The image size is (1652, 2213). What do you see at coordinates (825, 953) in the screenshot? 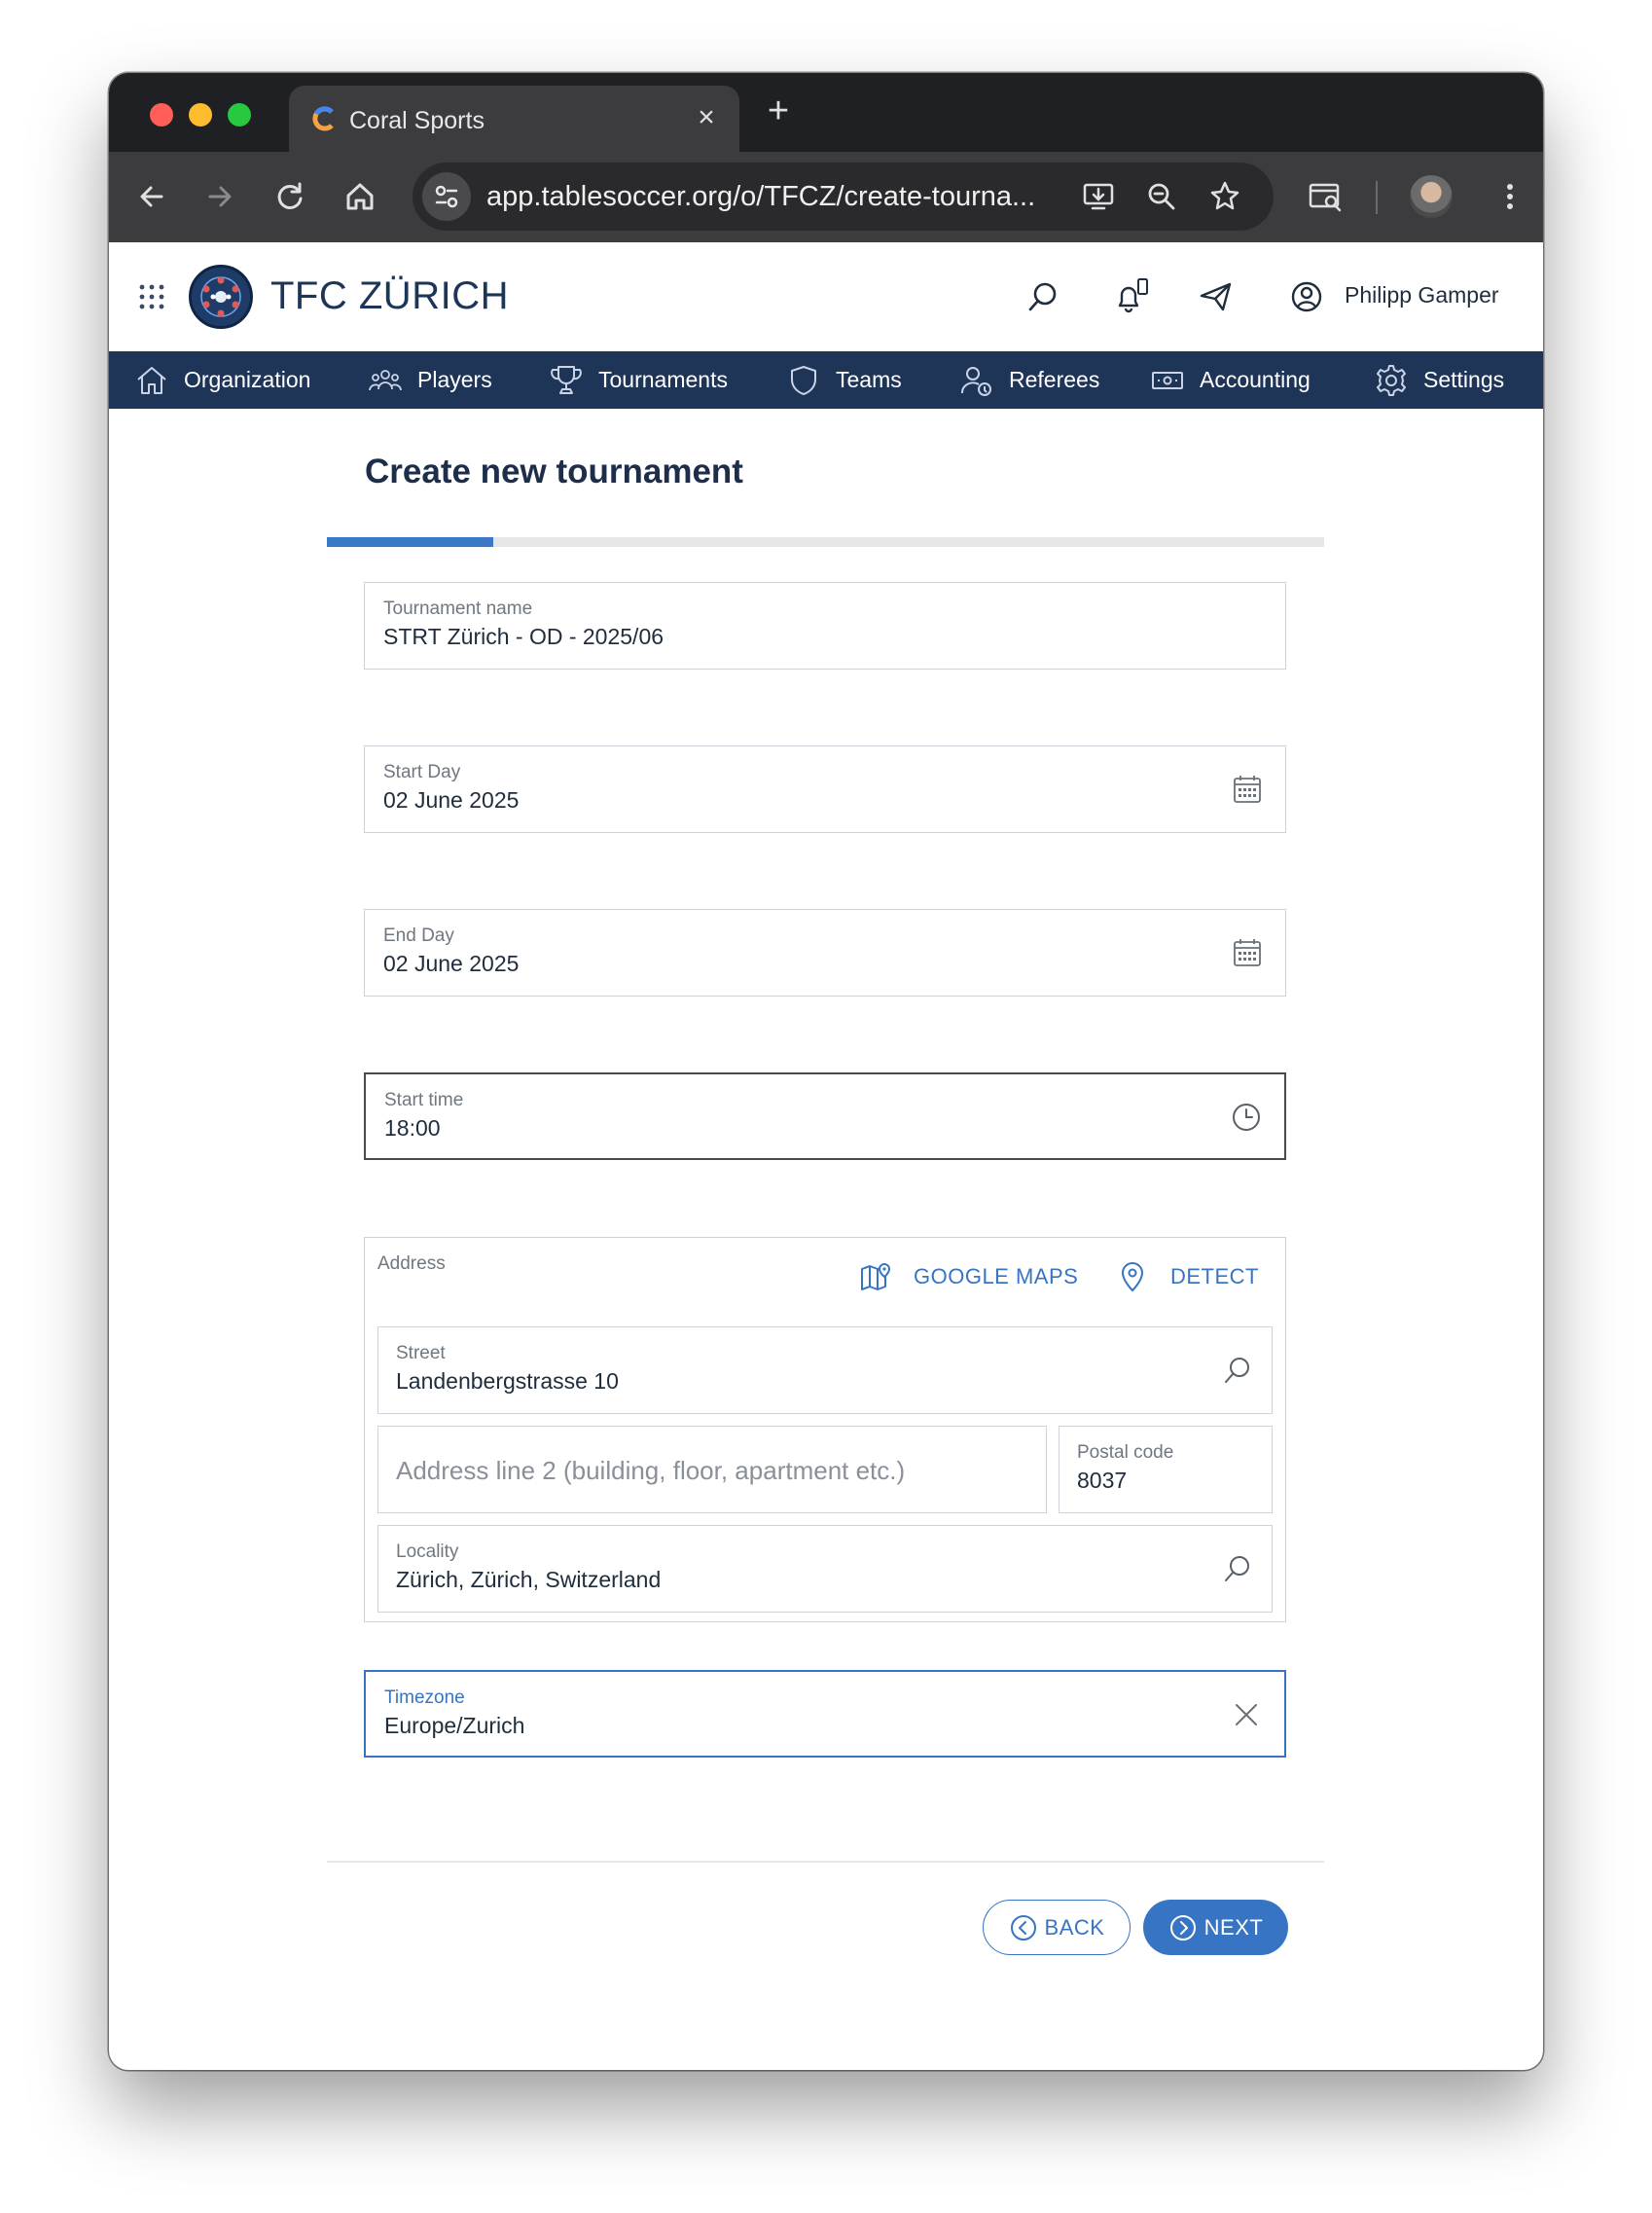
I see `end-day-field: End Day 02 June 2025` at bounding box center [825, 953].